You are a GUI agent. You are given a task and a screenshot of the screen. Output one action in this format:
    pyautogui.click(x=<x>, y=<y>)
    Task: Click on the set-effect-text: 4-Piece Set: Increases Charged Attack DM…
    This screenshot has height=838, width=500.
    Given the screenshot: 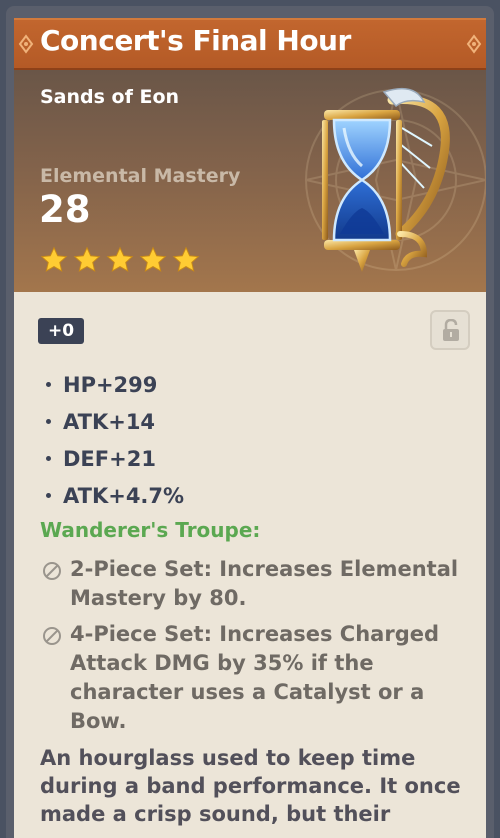 What is the action you would take?
    pyautogui.click(x=255, y=677)
    